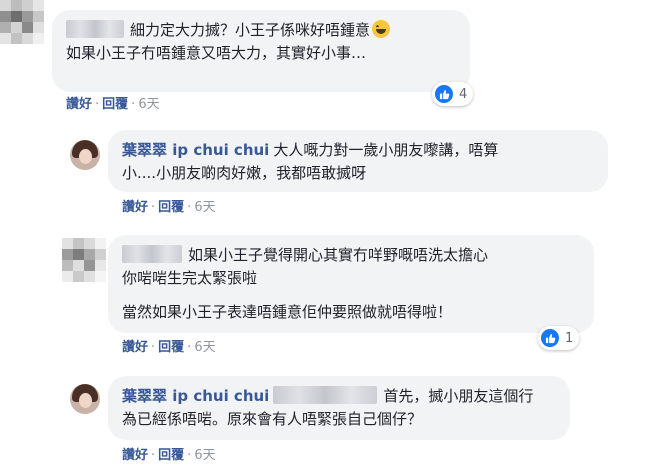  I want to click on reaction-count-text: 1, so click(569, 338).